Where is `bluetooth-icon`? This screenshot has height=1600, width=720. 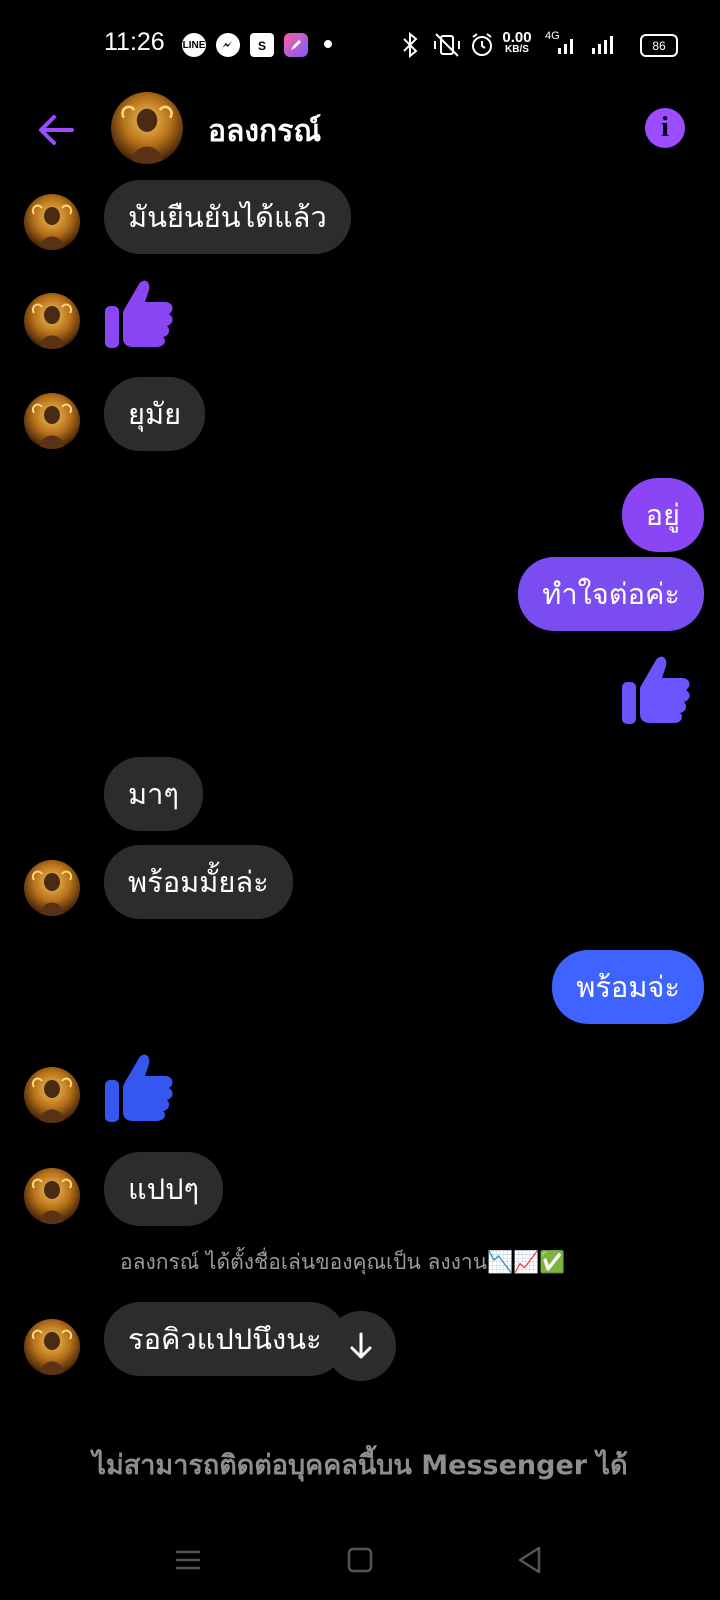 bluetooth-icon is located at coordinates (410, 45).